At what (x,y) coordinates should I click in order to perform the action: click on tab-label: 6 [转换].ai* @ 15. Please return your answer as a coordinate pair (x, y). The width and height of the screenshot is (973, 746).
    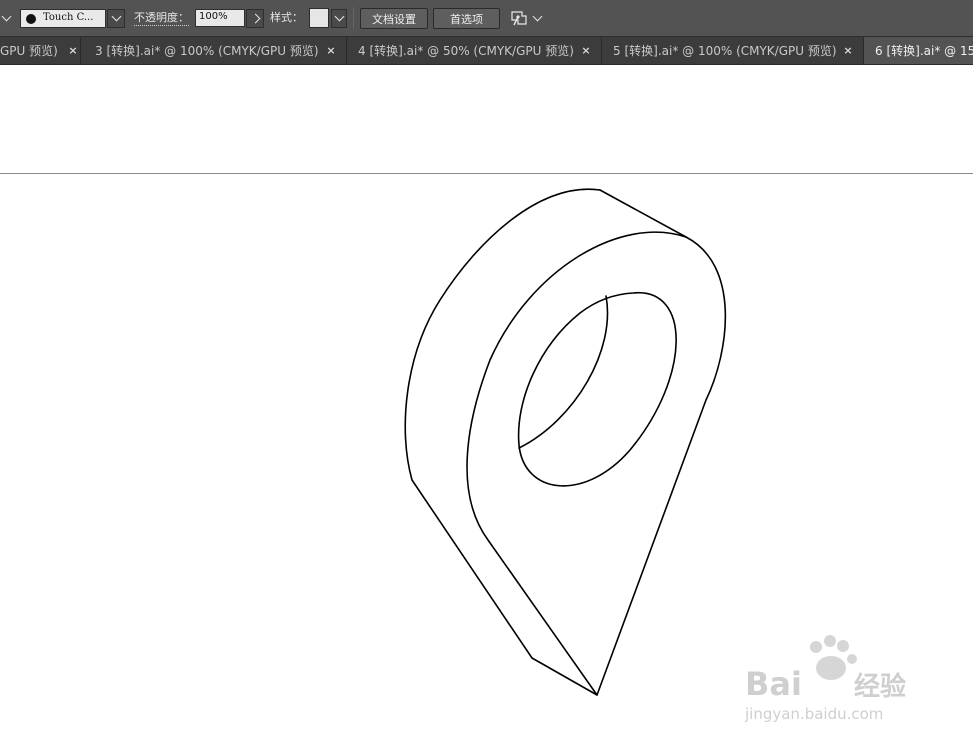
    Looking at the image, I should click on (924, 51).